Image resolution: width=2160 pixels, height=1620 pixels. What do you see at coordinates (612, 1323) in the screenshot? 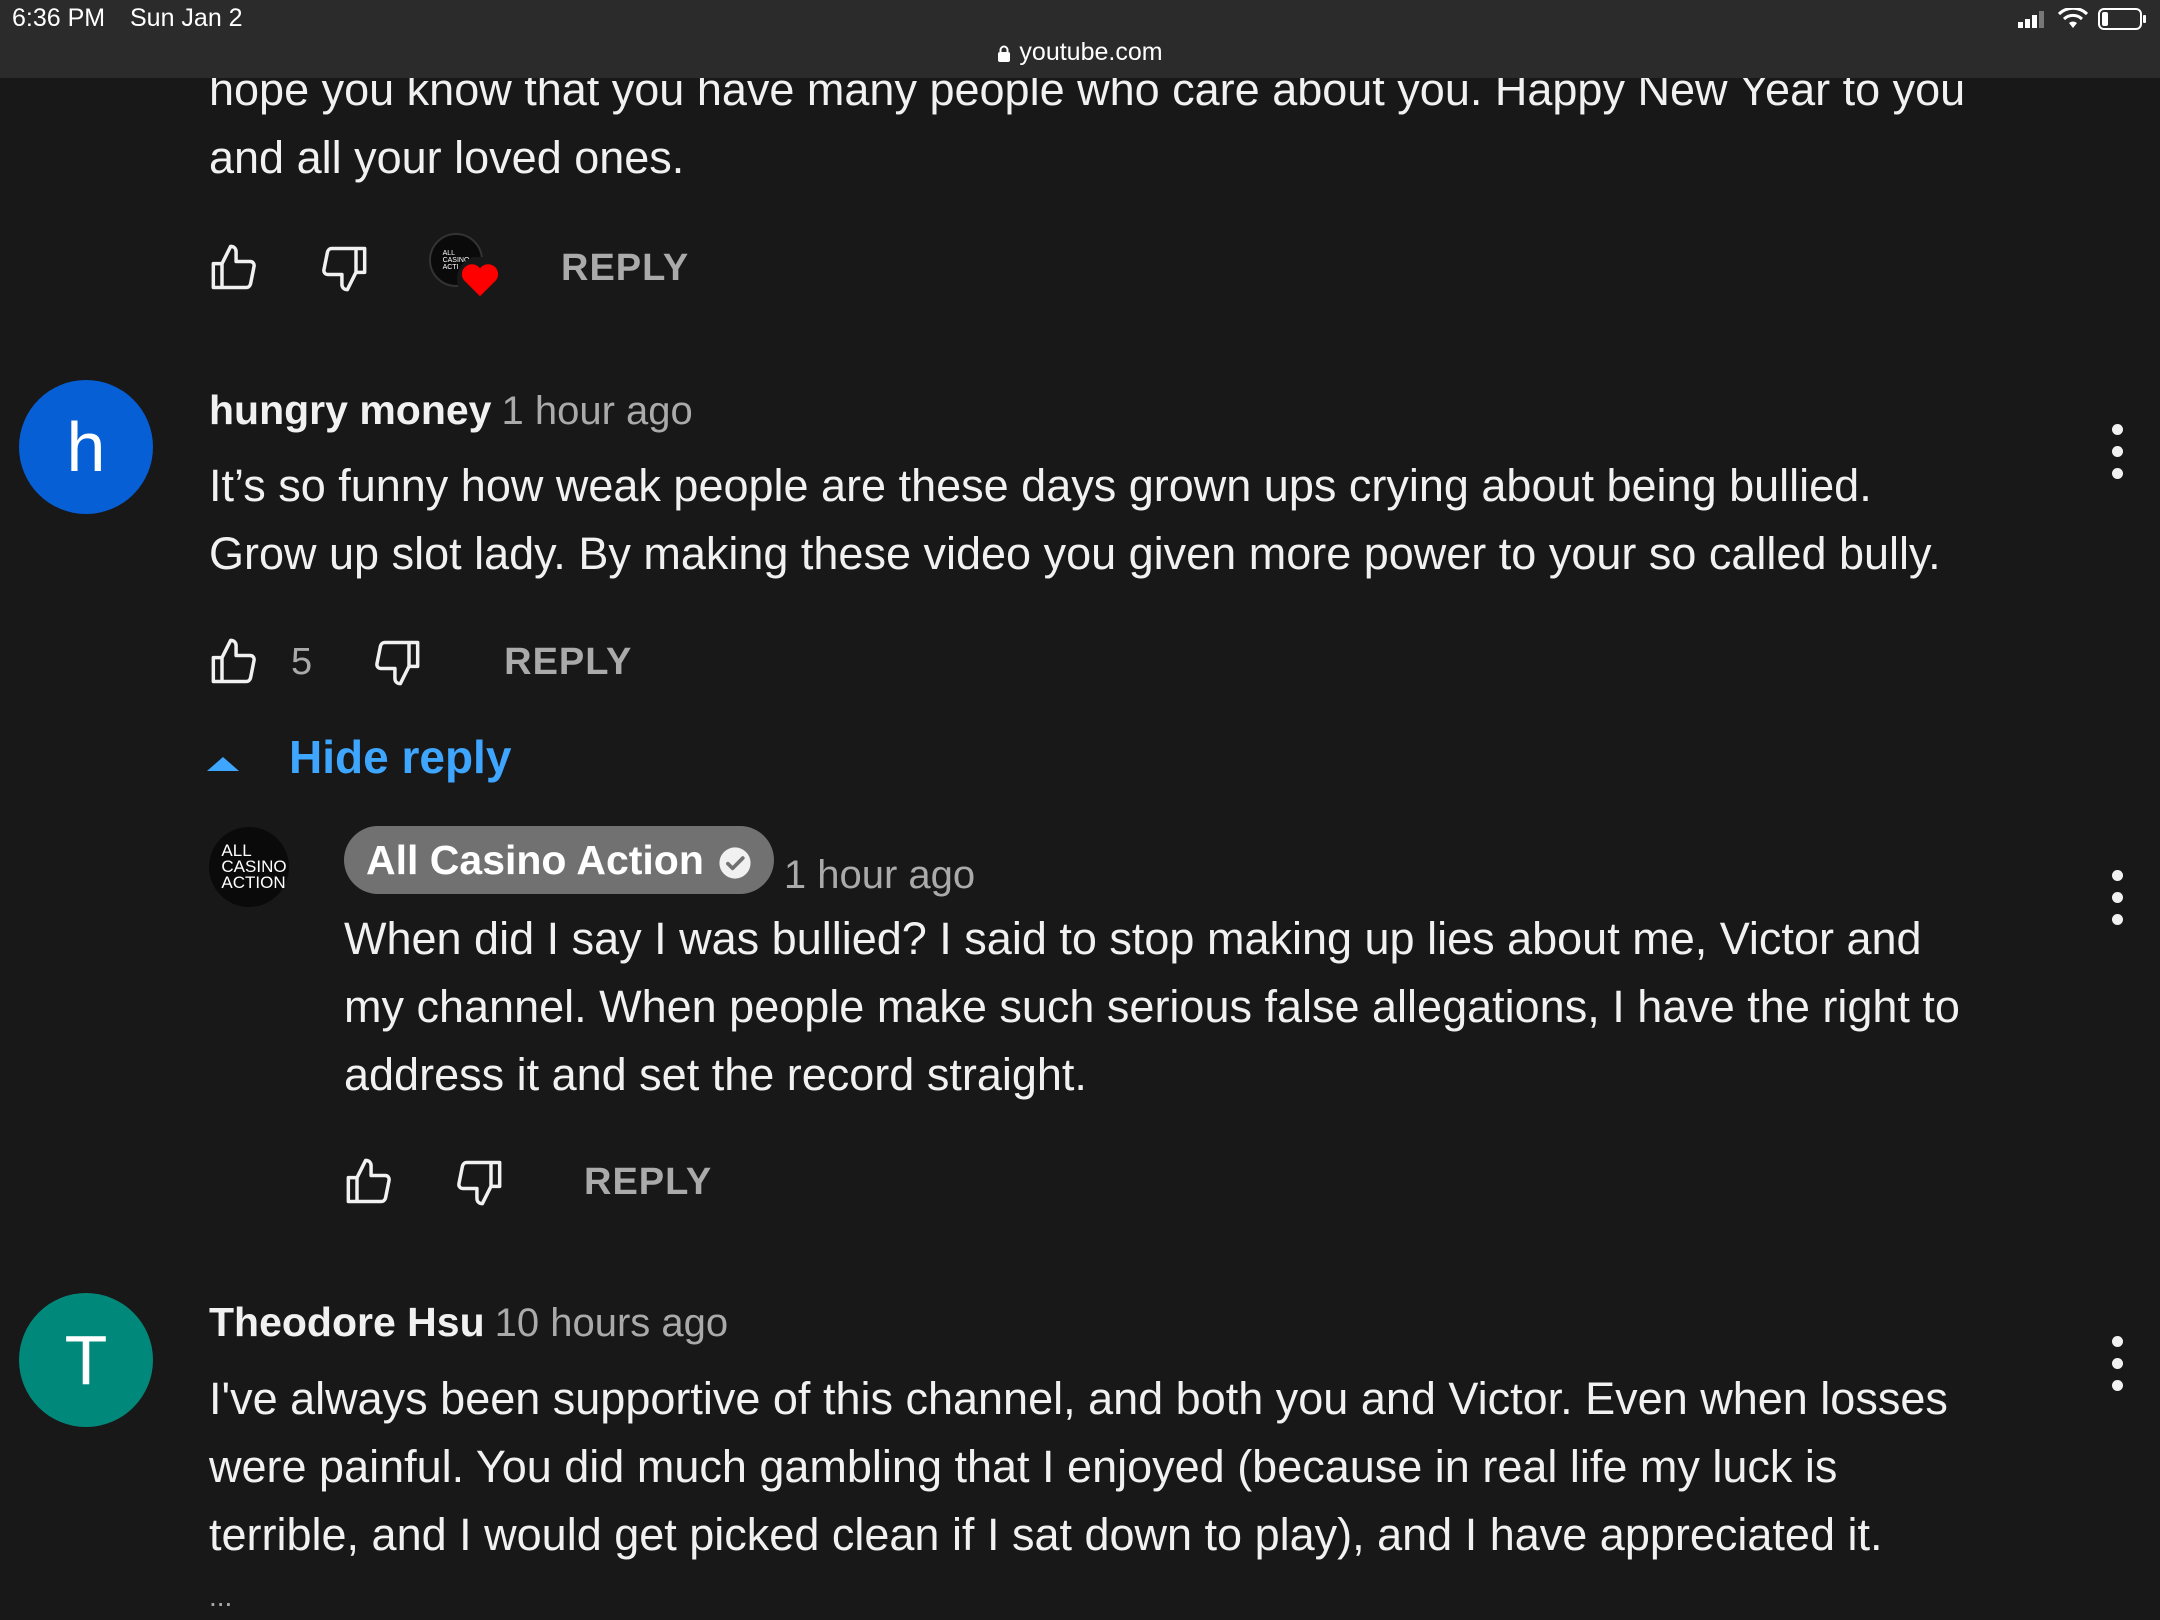
I see `comment-time: 10 hours ago` at bounding box center [612, 1323].